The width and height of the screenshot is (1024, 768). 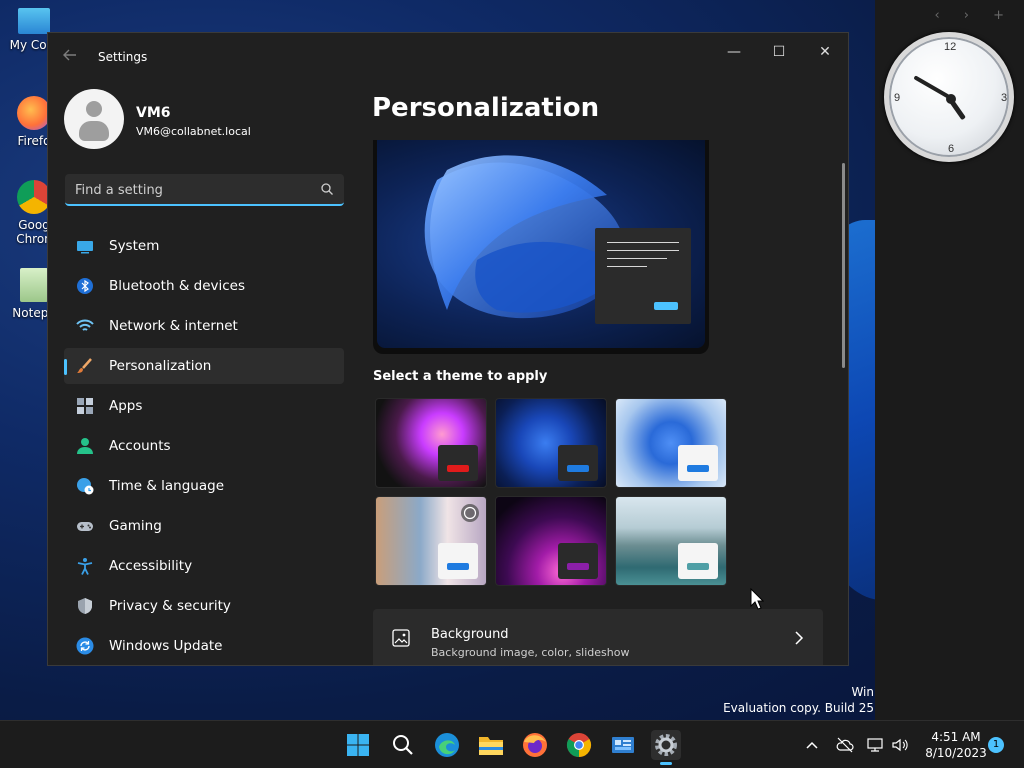 I want to click on notification-badge: 1, so click(x=996, y=745).